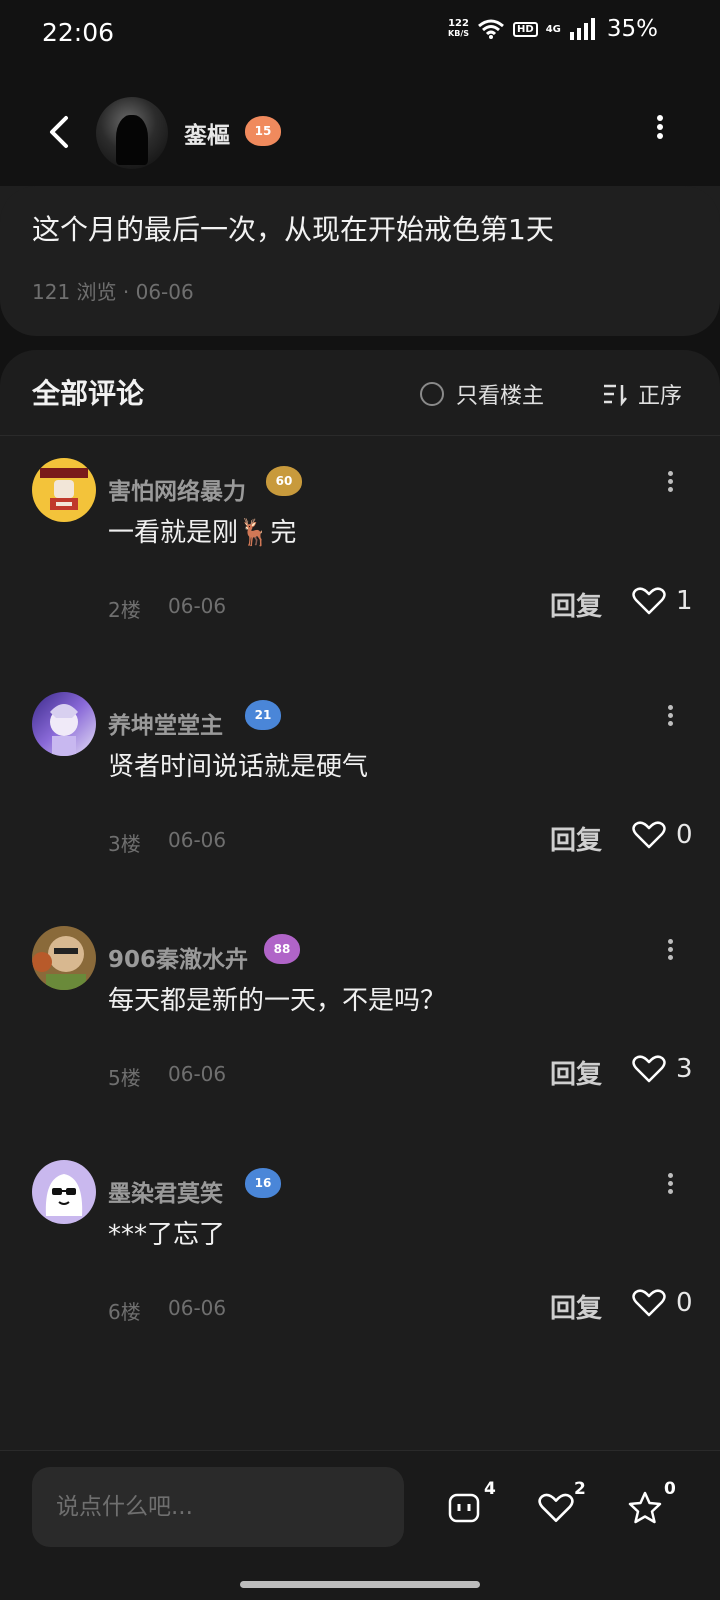  What do you see at coordinates (645, 1507) in the screenshot?
I see `star-icon` at bounding box center [645, 1507].